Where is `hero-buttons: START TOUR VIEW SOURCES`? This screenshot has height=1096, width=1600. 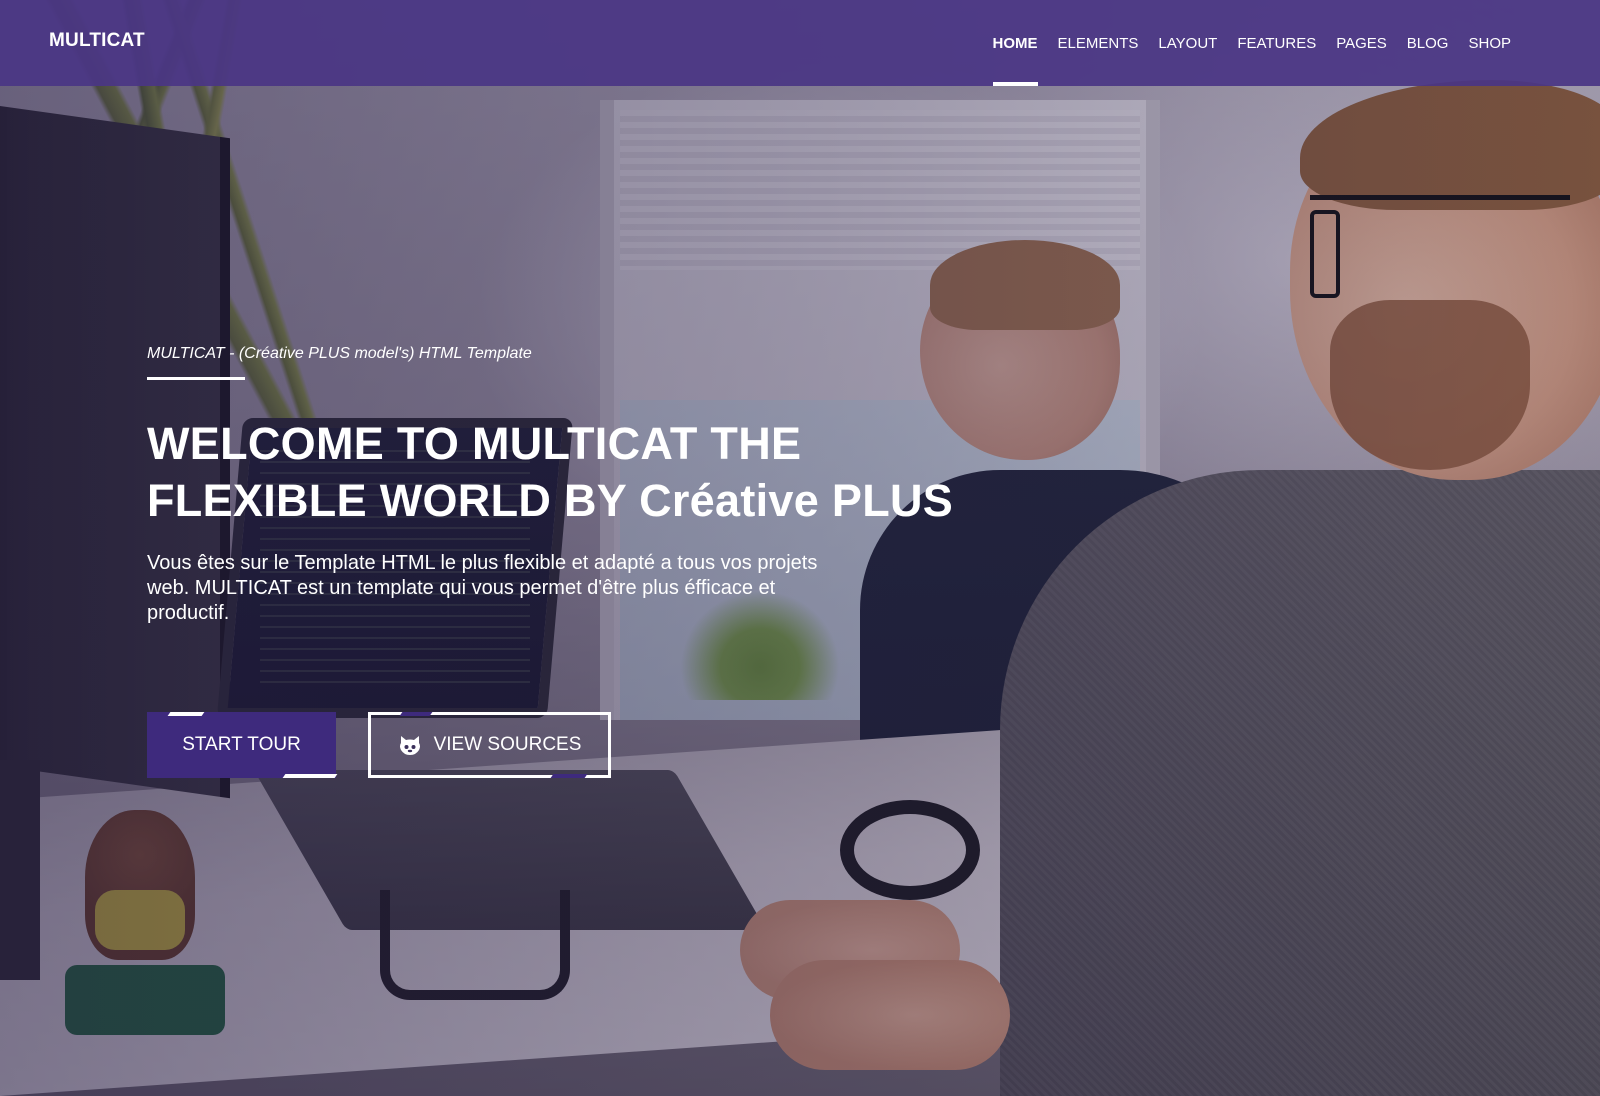
hero-buttons: START TOUR VIEW SOURCES is located at coordinates (379, 745).